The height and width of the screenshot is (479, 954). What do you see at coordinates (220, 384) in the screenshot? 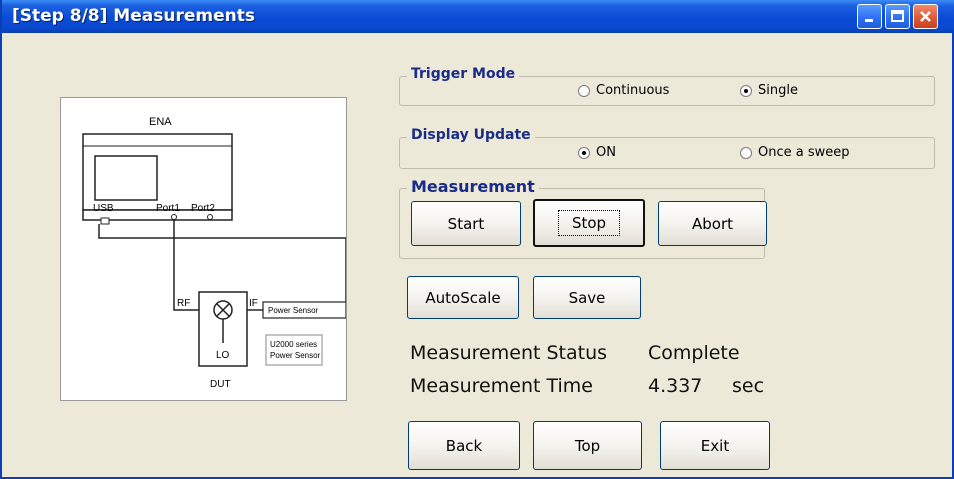
I see `dut-label: DUT` at bounding box center [220, 384].